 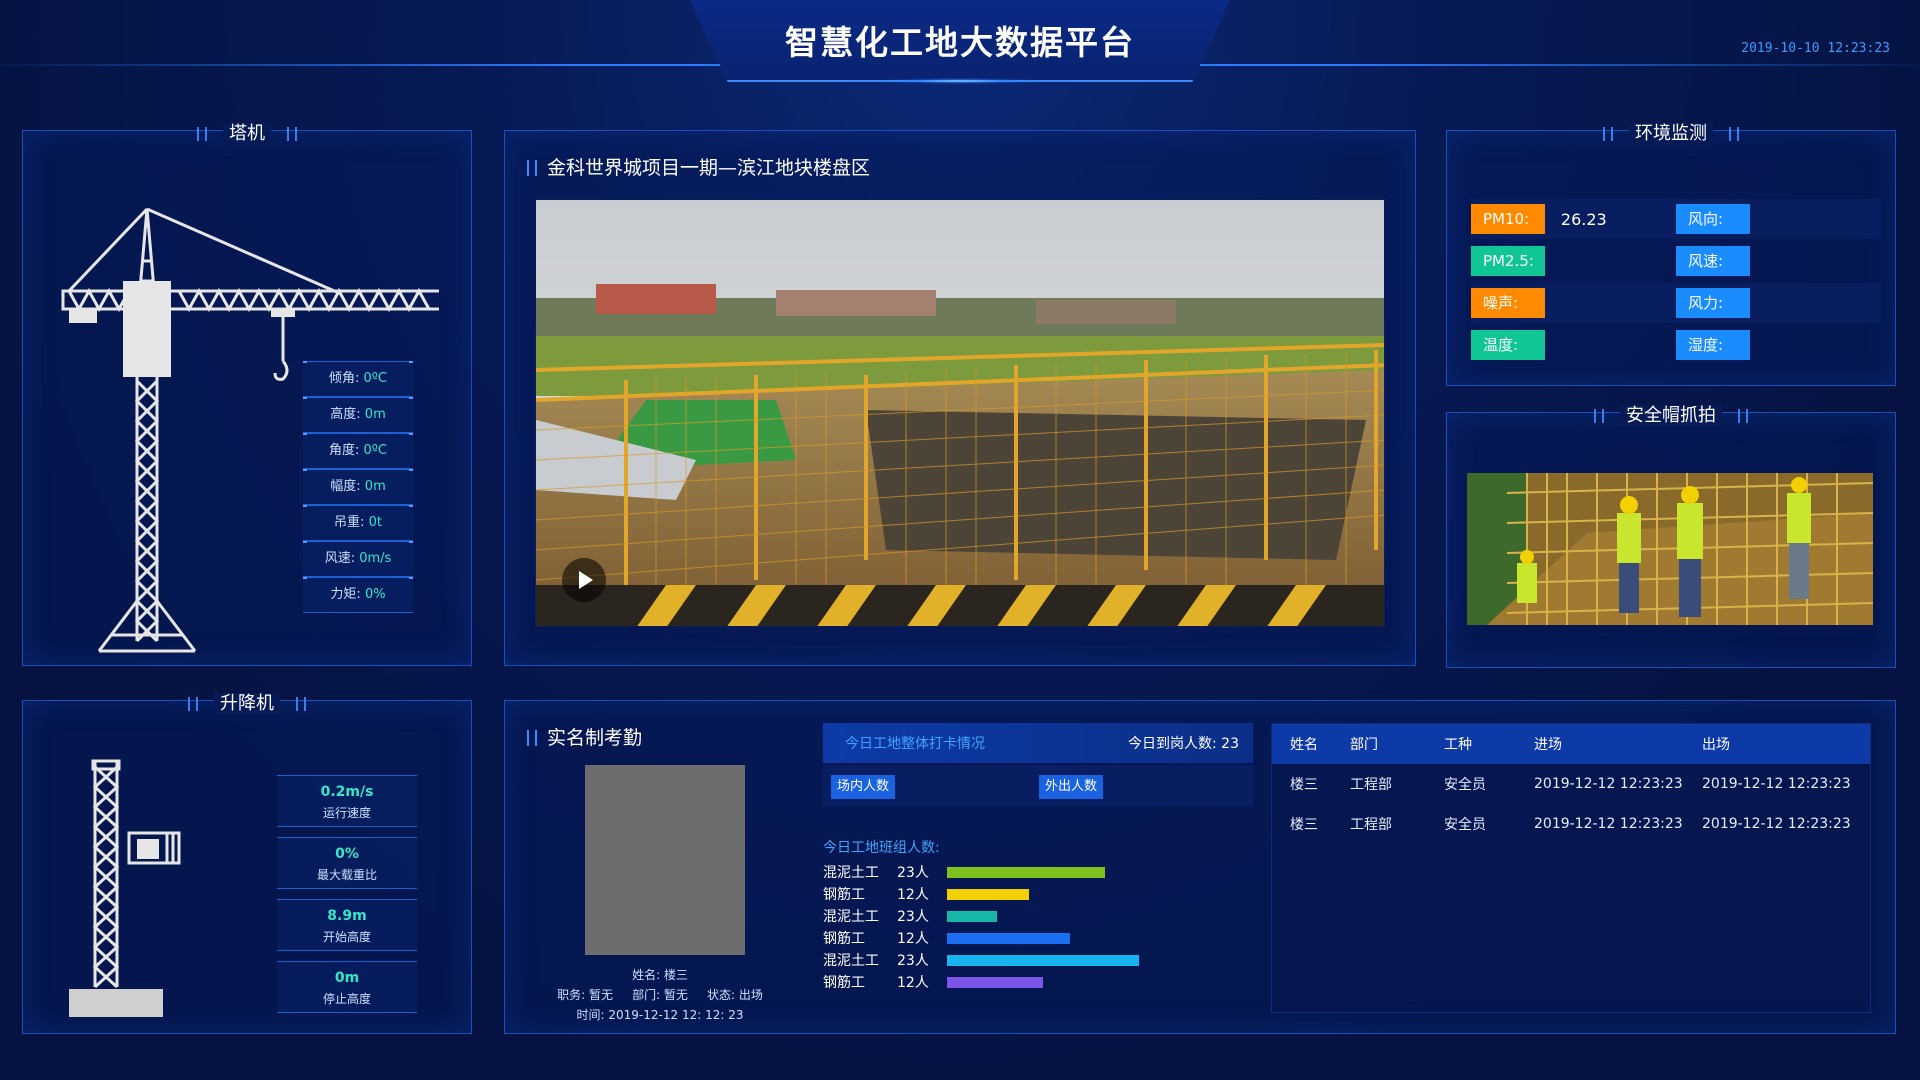 What do you see at coordinates (1508, 261) in the screenshot?
I see `env-label-pm25: PM2.5:` at bounding box center [1508, 261].